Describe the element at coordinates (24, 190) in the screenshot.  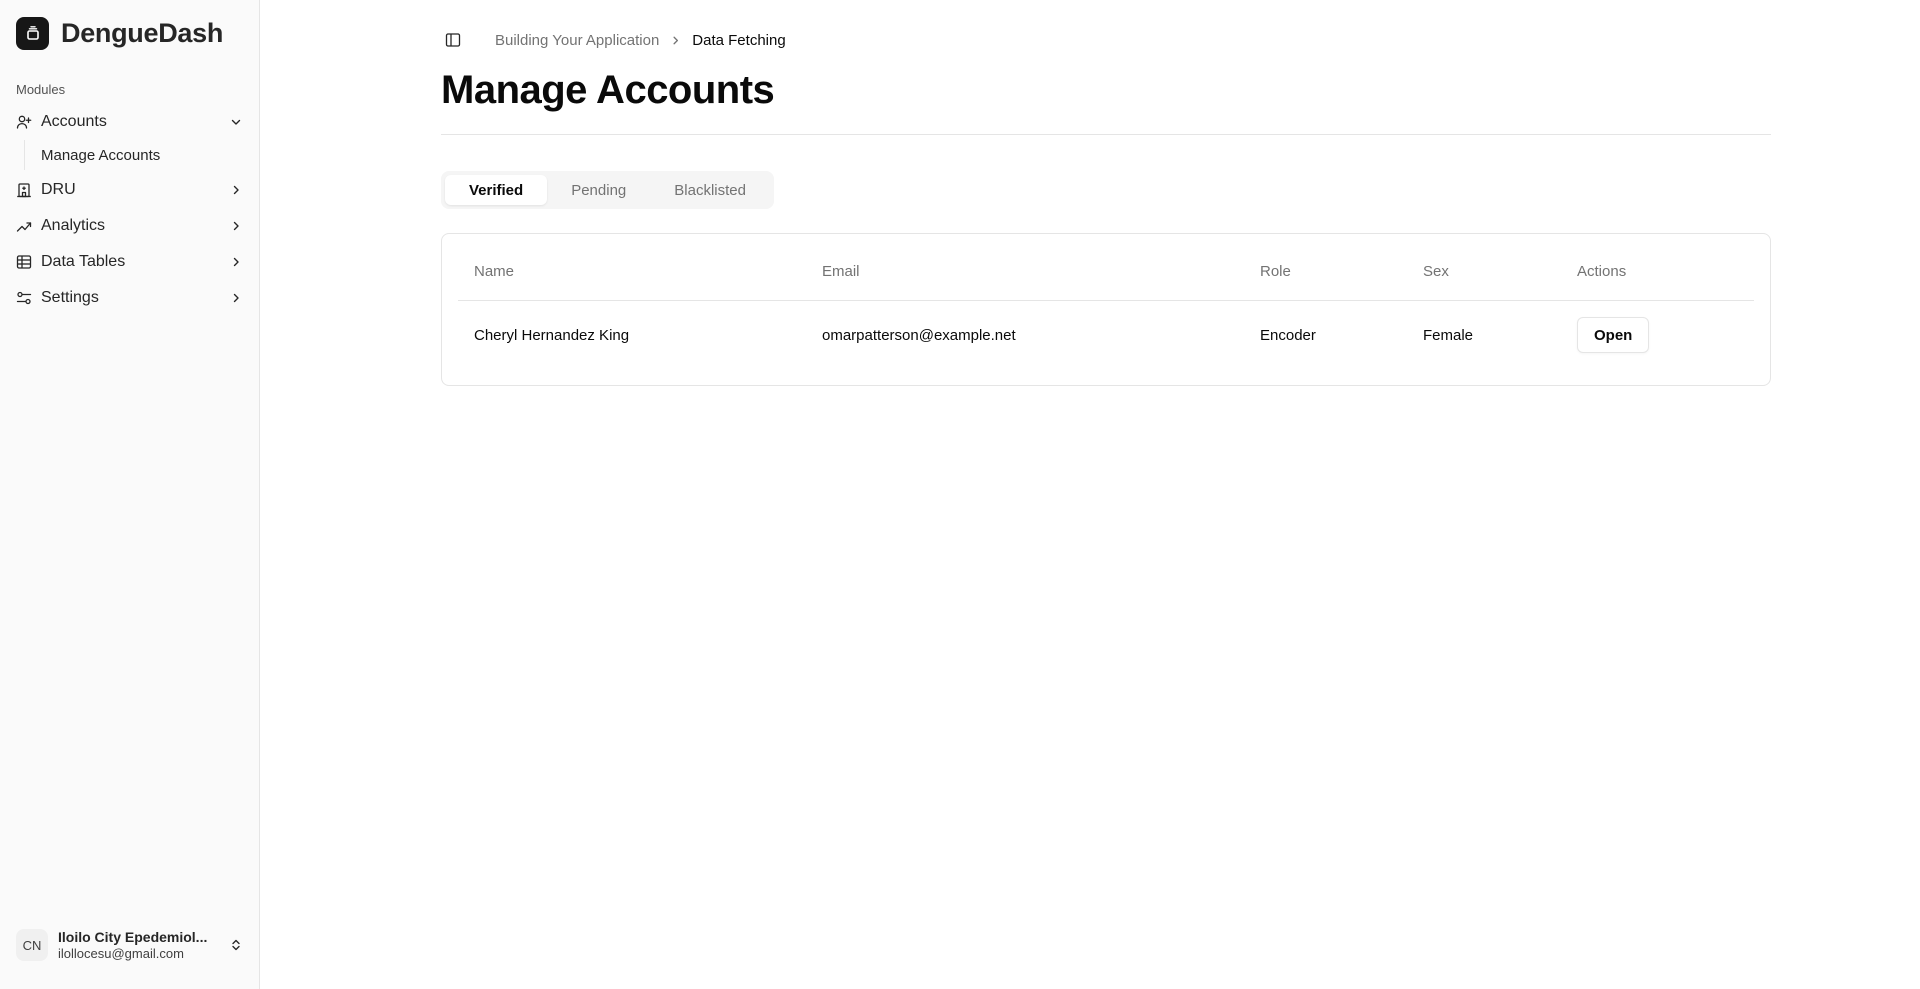
I see `hospital-icon` at that location.